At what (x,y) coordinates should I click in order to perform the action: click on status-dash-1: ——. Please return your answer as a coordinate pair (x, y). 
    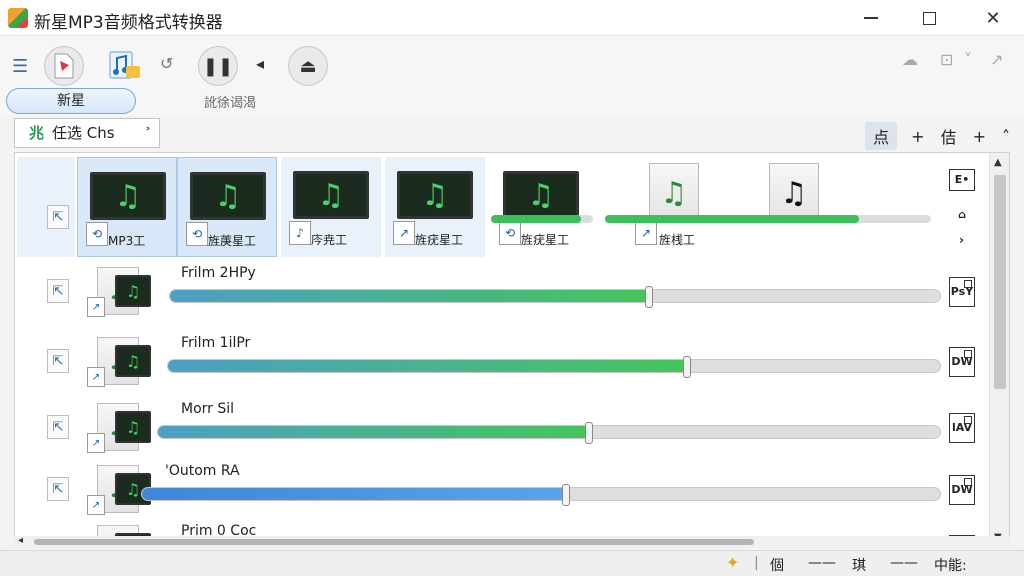
    Looking at the image, I should click on (822, 563).